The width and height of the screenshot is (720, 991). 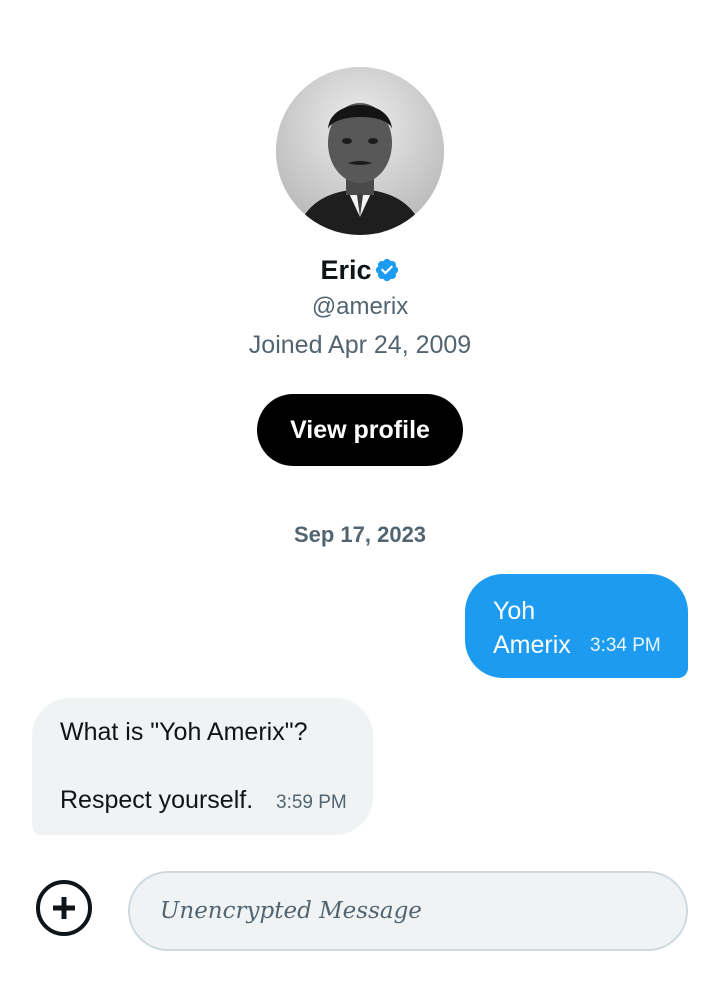 What do you see at coordinates (184, 732) in the screenshot?
I see `received-message-line-1: What is "Yoh Amerix"?` at bounding box center [184, 732].